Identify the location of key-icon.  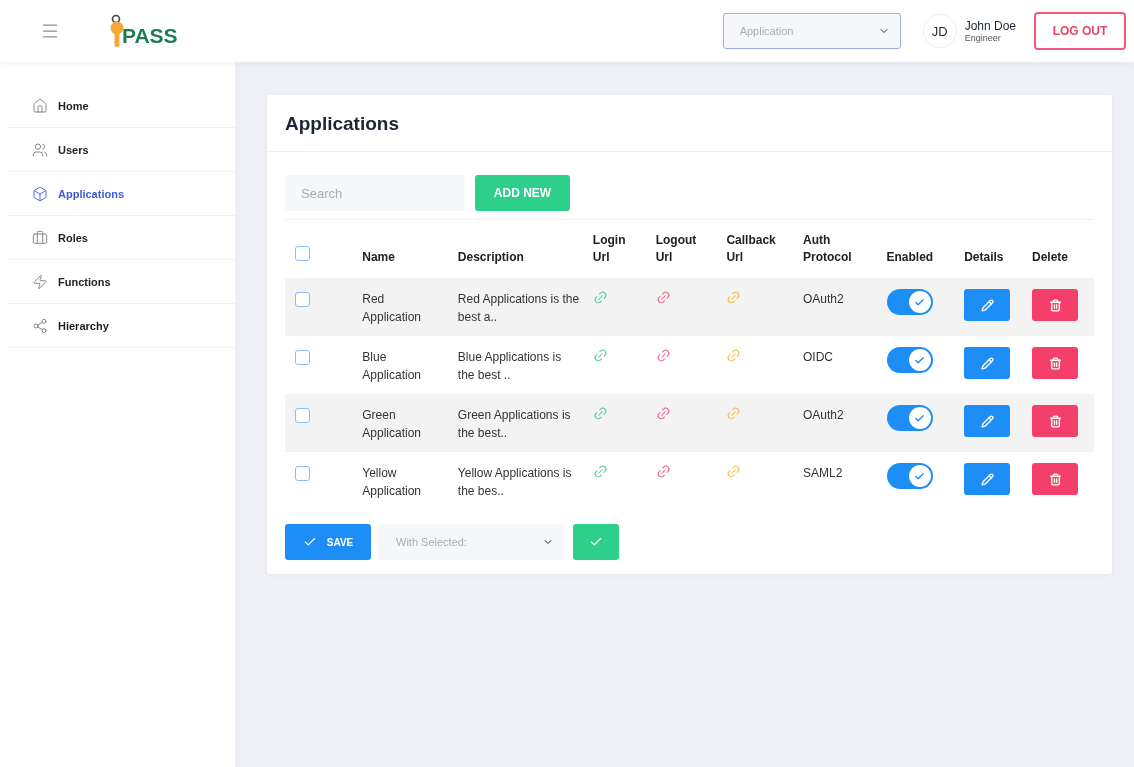
(117, 31).